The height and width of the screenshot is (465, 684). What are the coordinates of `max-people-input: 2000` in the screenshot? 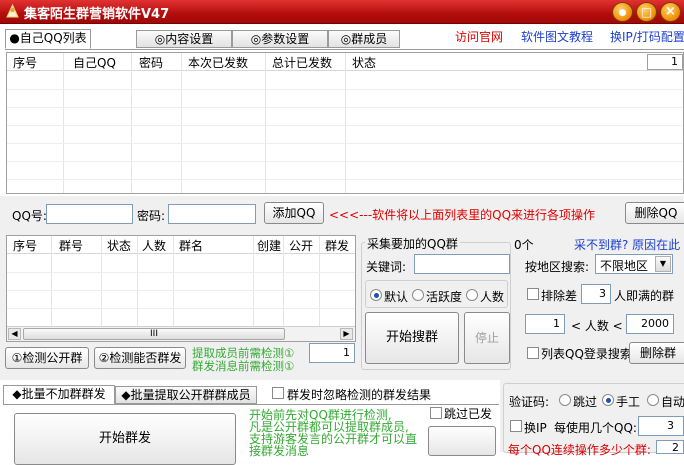 It's located at (650, 324).